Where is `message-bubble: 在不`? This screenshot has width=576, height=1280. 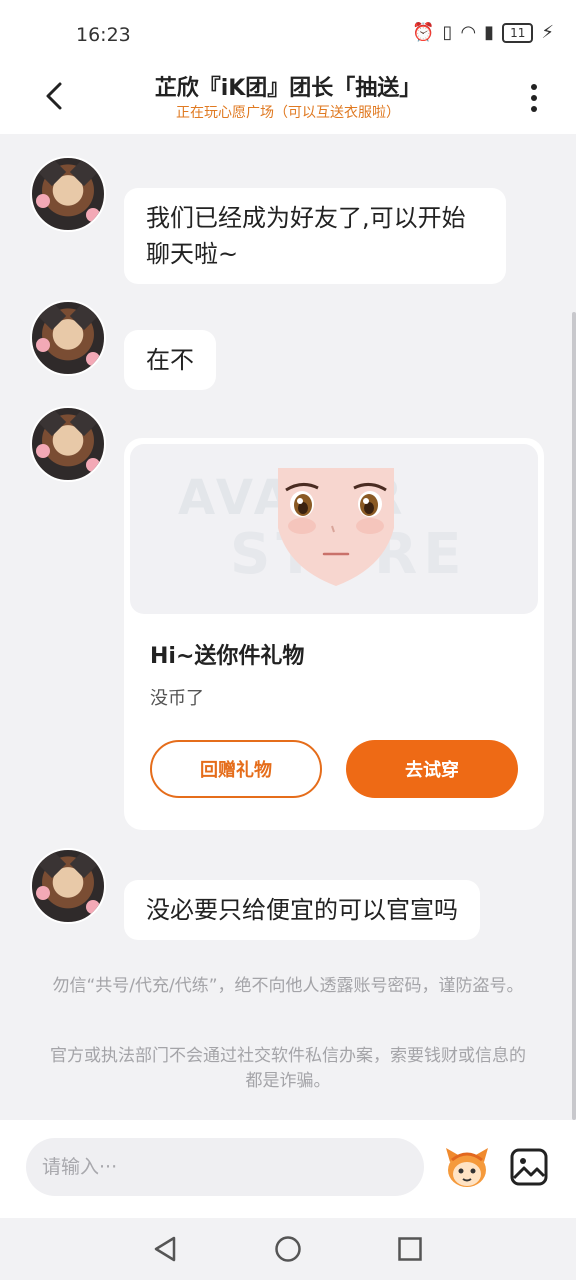
message-bubble: 在不 is located at coordinates (170, 360).